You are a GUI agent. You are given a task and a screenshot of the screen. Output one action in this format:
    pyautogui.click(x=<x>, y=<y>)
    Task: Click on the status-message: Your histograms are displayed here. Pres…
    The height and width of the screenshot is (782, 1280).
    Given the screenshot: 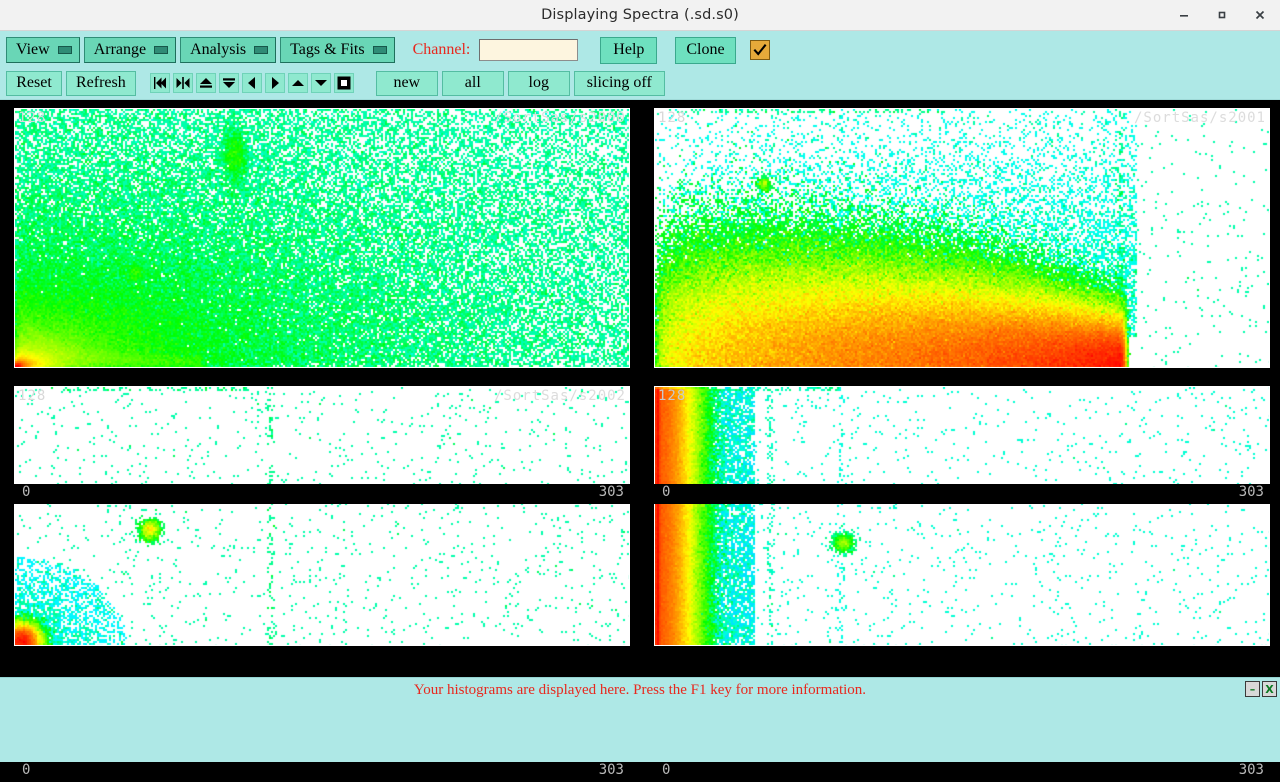 What is the action you would take?
    pyautogui.click(x=640, y=690)
    